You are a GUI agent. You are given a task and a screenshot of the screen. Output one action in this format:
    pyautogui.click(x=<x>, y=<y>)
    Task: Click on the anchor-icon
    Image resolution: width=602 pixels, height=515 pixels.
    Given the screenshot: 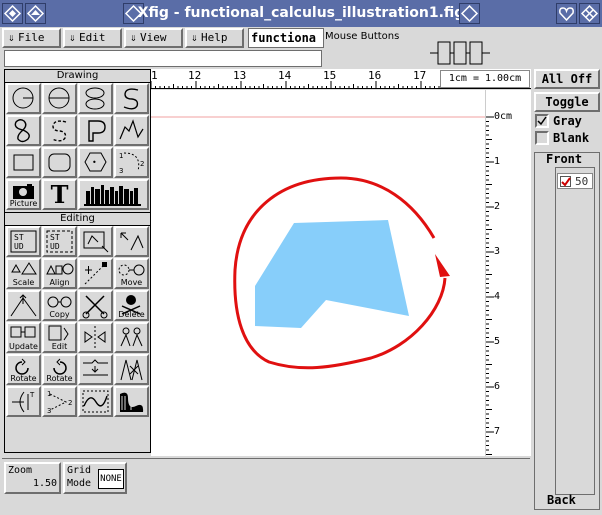 What is the action you would take?
    pyautogui.click(x=131, y=370)
    